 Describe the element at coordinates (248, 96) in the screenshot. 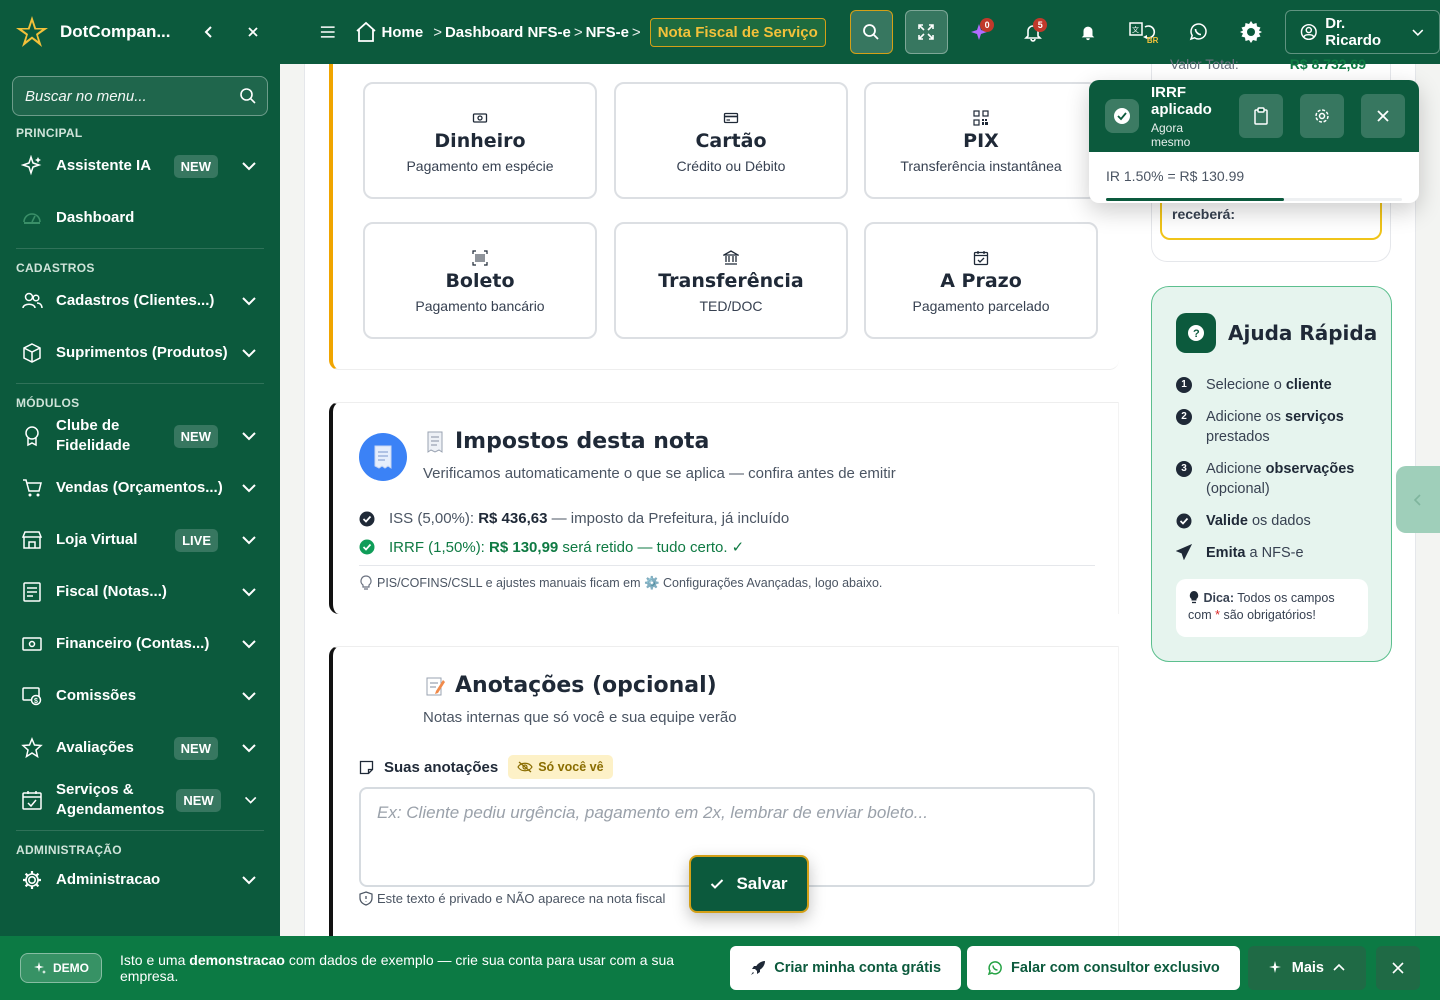

I see `search-icon` at that location.